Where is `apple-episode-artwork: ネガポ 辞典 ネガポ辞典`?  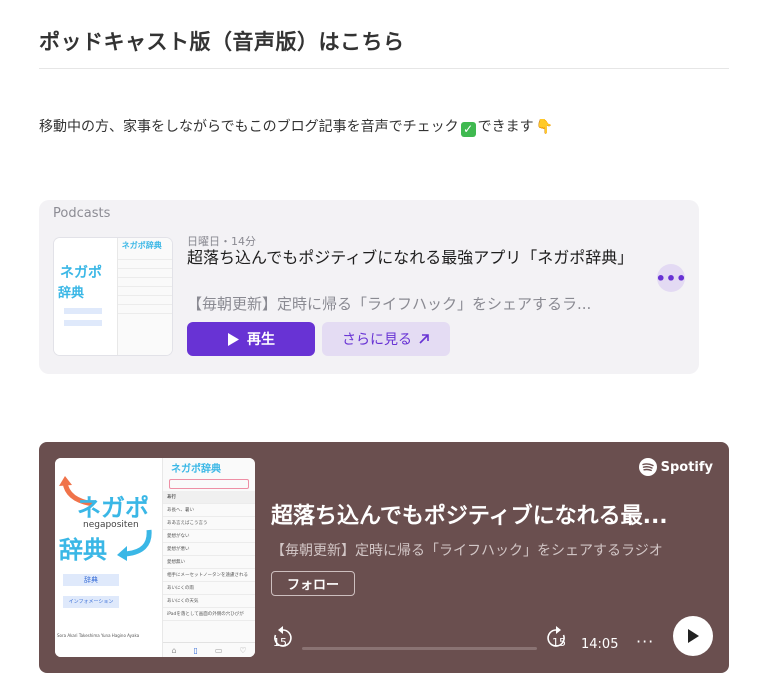
apple-episode-artwork: ネガポ 辞典 ネガポ辞典 is located at coordinates (113, 296).